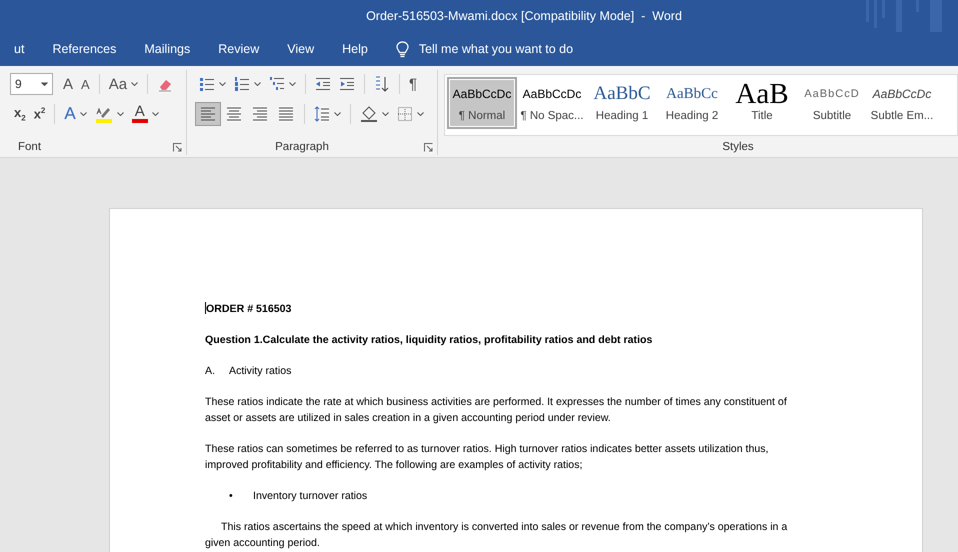 Image resolution: width=958 pixels, height=552 pixels. I want to click on align-center-icon, so click(234, 114).